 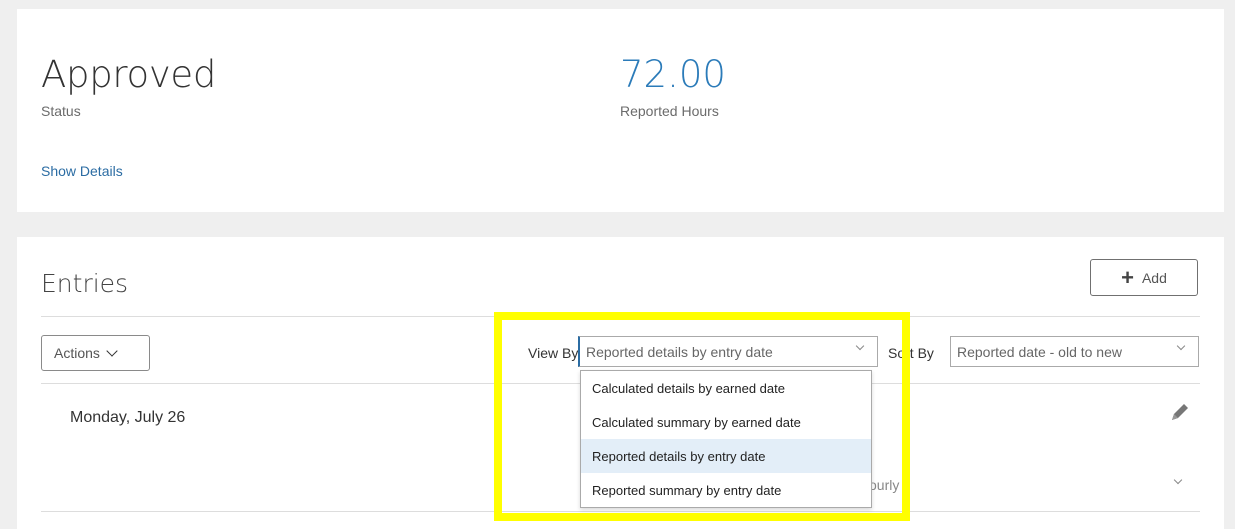 I want to click on dropdown-option-selected: Reported details by entry date, so click(x=726, y=456).